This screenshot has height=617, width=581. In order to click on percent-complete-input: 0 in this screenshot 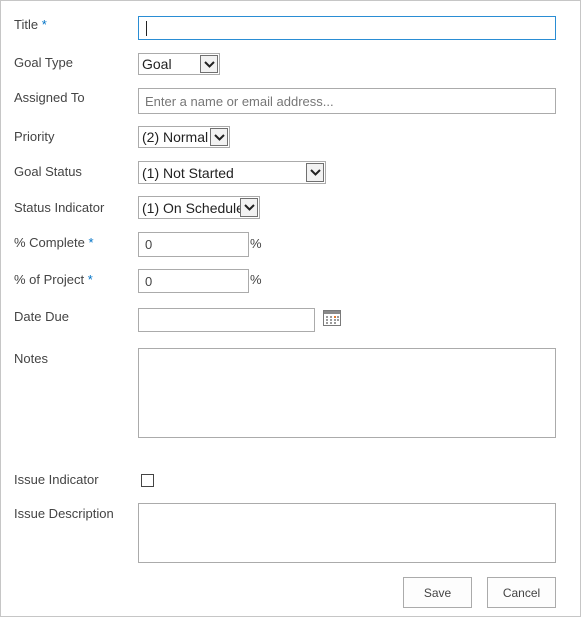, I will do `click(193, 244)`.